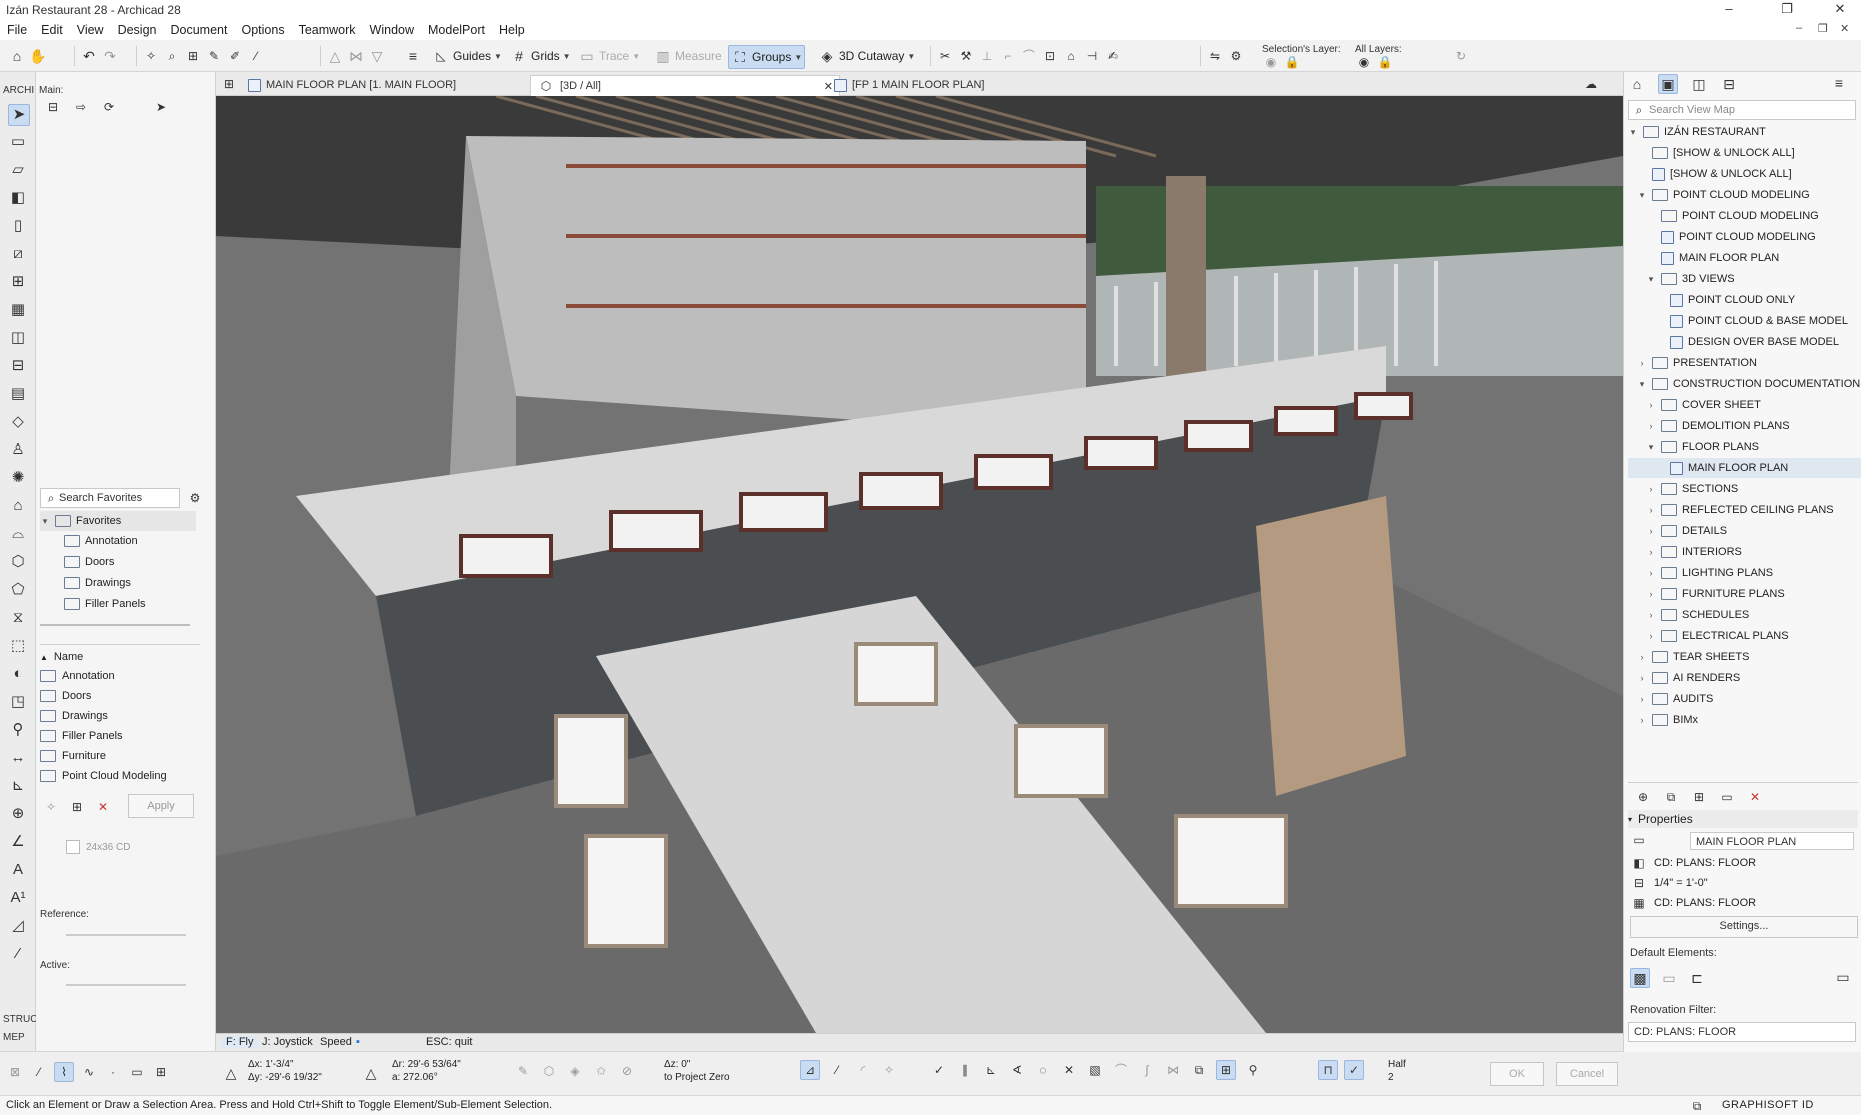  I want to click on view-map-item: › BIMx, so click(1744, 720).